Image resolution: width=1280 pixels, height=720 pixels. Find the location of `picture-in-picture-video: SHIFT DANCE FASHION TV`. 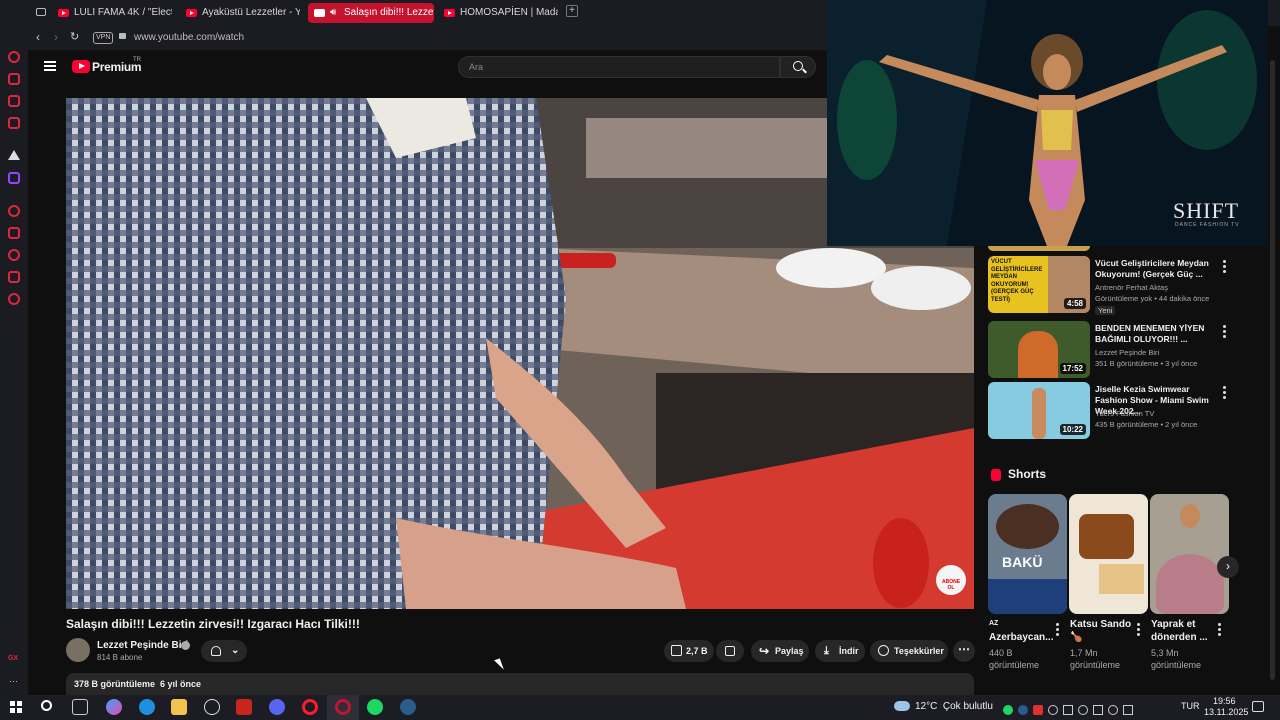

picture-in-picture-video: SHIFT DANCE FASHION TV is located at coordinates (1047, 123).